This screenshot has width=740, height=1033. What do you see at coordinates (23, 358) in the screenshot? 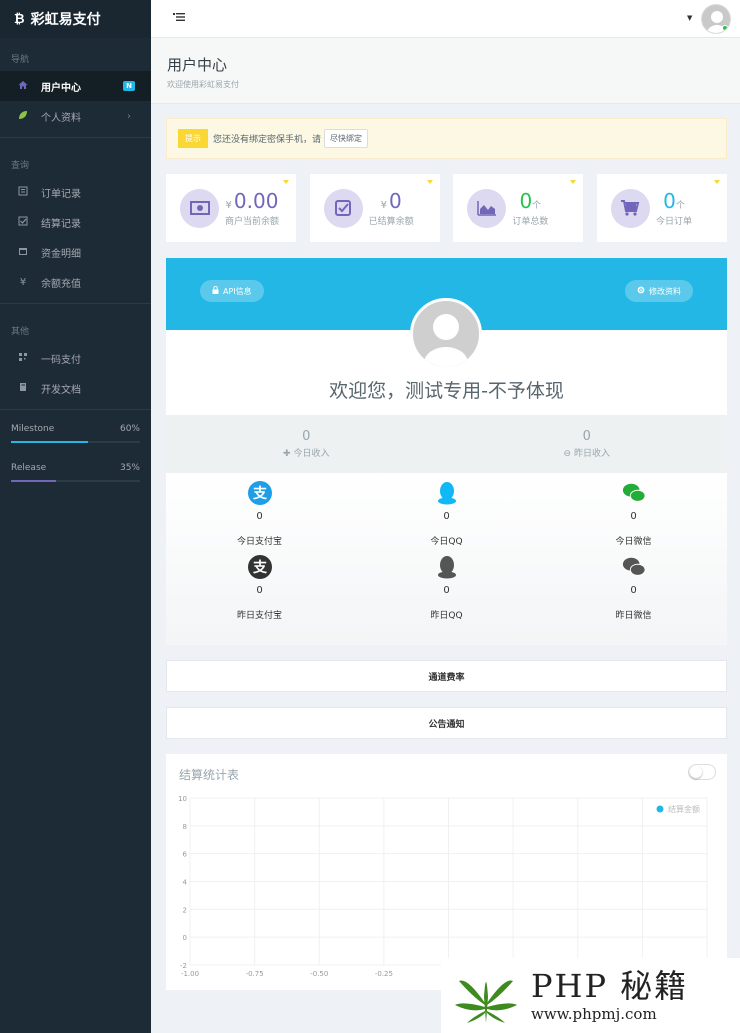
I see `qrcode-icon` at bounding box center [23, 358].